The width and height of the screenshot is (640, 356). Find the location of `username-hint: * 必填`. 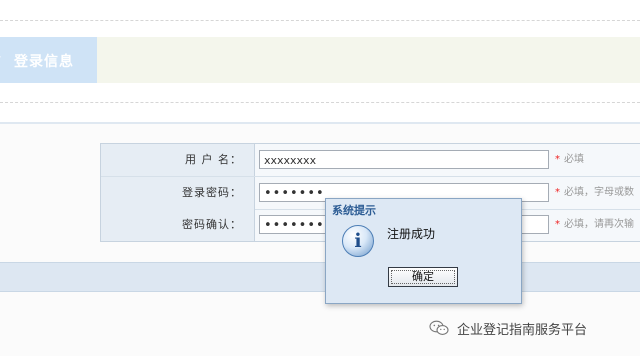

username-hint: * 必填 is located at coordinates (569, 160).